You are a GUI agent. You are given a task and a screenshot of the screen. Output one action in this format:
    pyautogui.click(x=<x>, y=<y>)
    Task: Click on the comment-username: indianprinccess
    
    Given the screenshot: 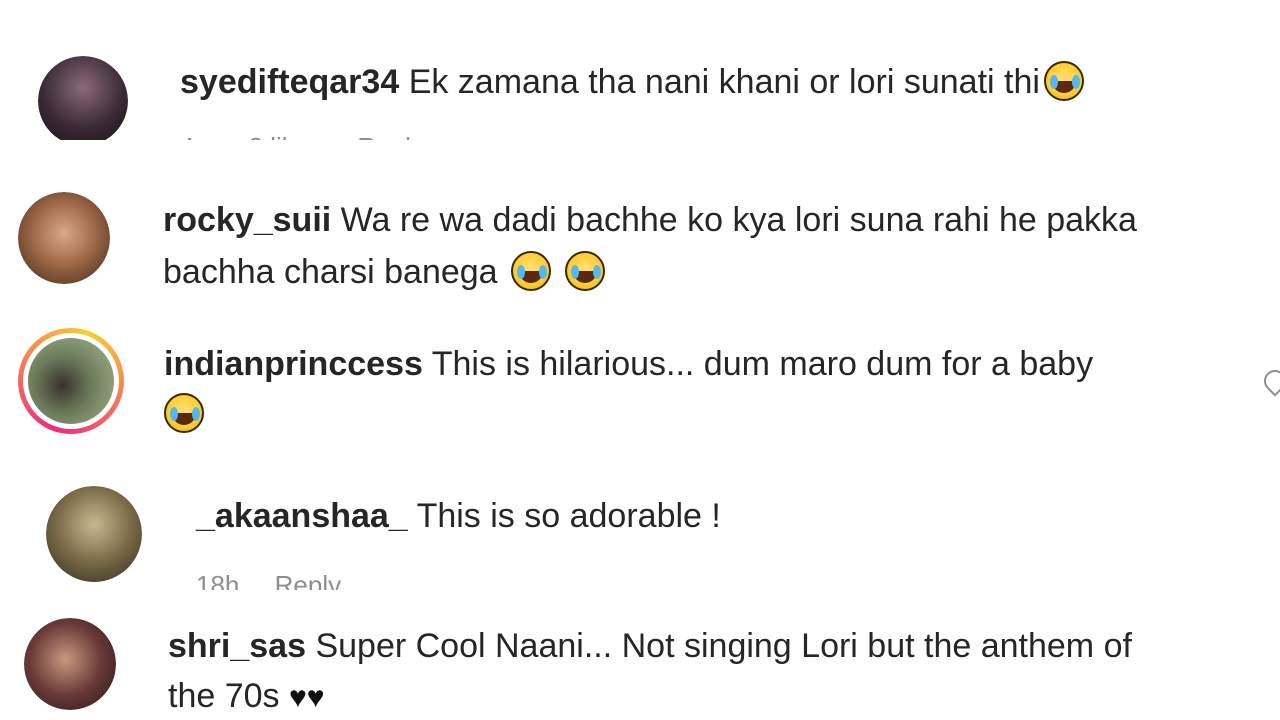 What is the action you would take?
    pyautogui.click(x=293, y=364)
    